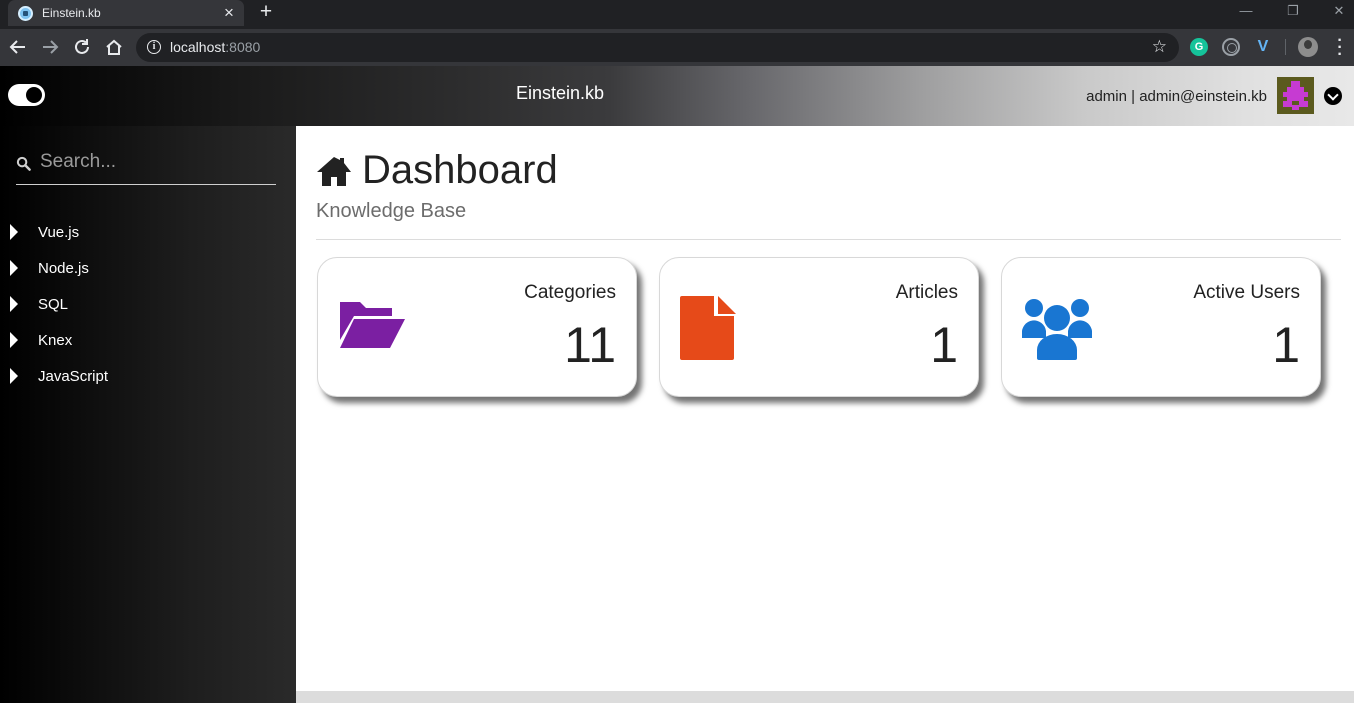 The width and height of the screenshot is (1354, 703). Describe the element at coordinates (372, 325) in the screenshot. I see `folder-open-icon` at that location.